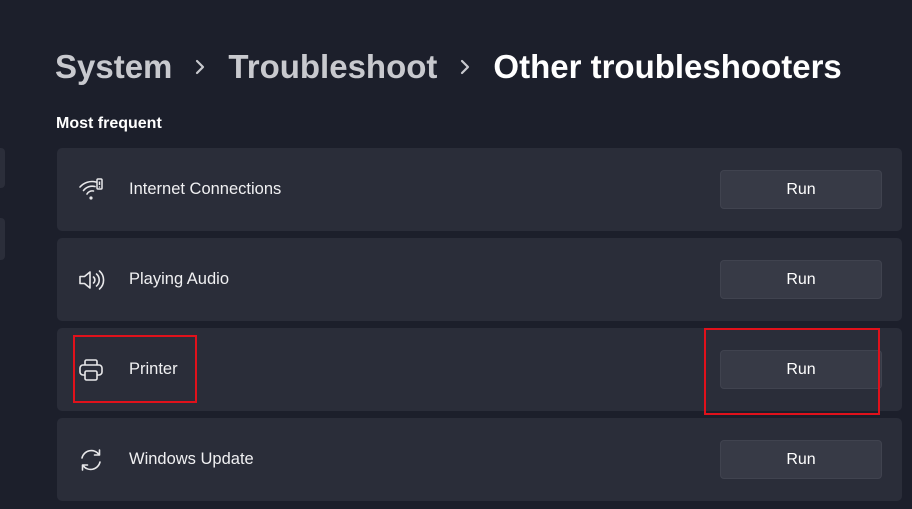 The width and height of the screenshot is (912, 509). What do you see at coordinates (205, 189) in the screenshot?
I see `troubleshooter-label: Internet Connections` at bounding box center [205, 189].